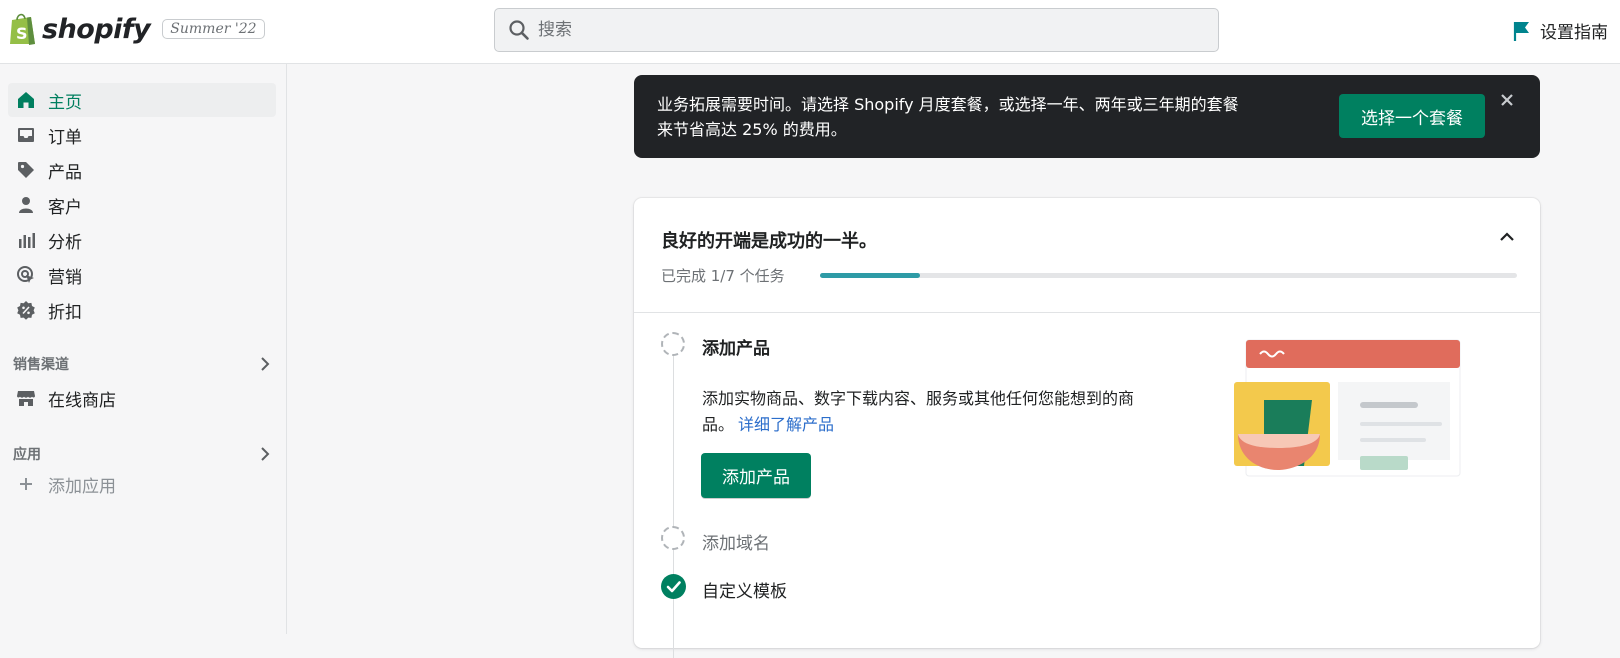 The height and width of the screenshot is (658, 1620). Describe the element at coordinates (1347, 408) in the screenshot. I see `product-illustration` at that location.